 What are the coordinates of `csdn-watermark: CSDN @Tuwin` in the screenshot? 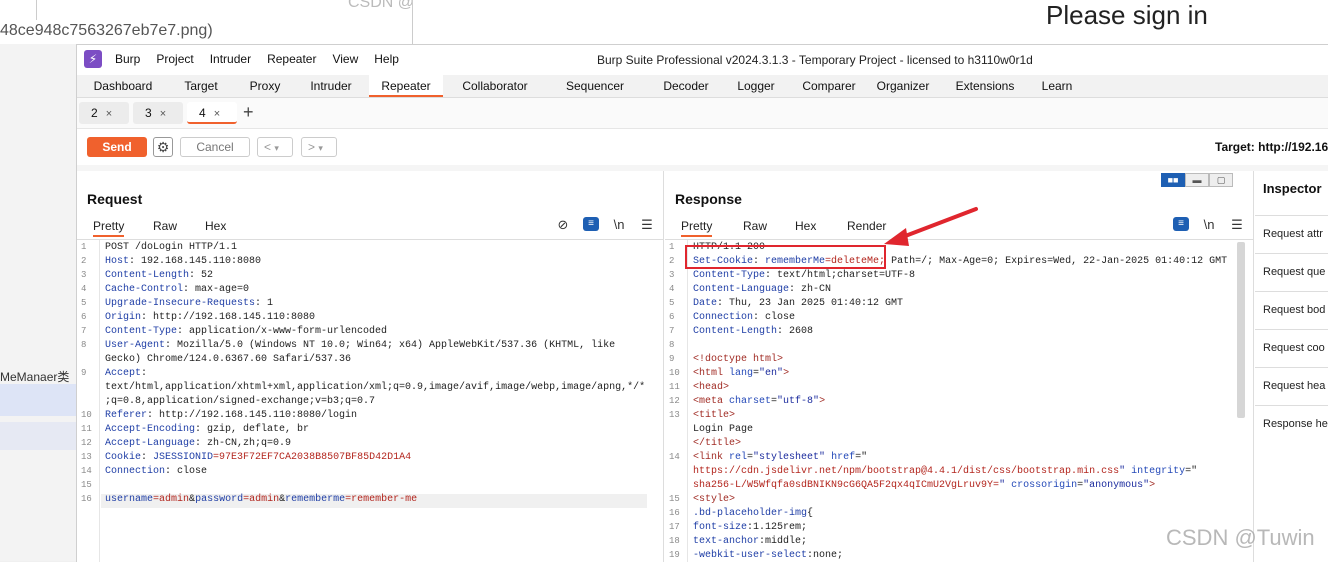 It's located at (1240, 537).